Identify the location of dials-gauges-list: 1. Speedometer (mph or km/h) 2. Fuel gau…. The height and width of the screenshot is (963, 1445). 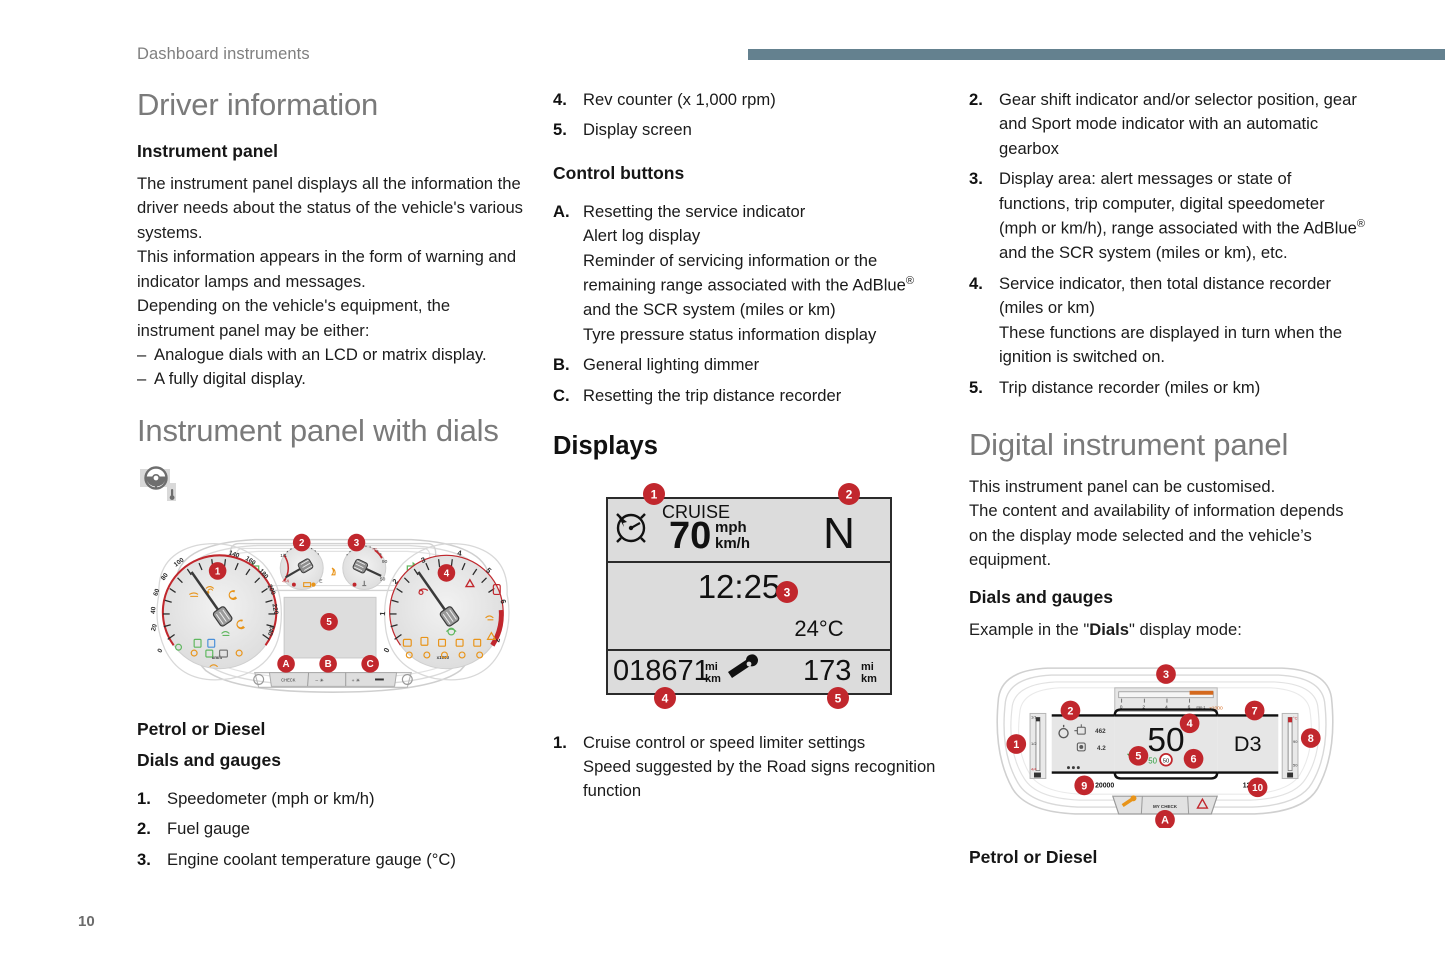
(333, 829).